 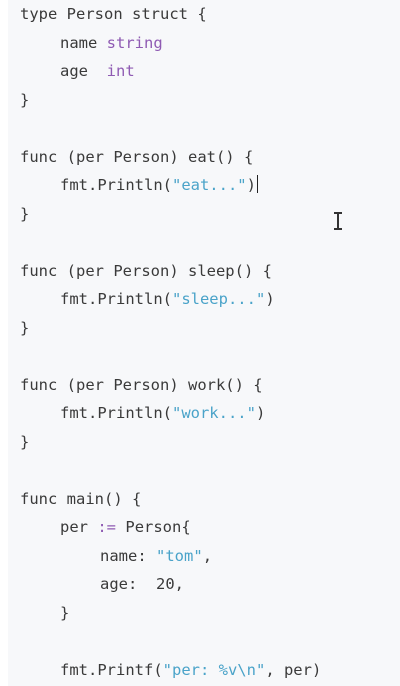 What do you see at coordinates (4, 343) in the screenshot?
I see `editor-left-edge` at bounding box center [4, 343].